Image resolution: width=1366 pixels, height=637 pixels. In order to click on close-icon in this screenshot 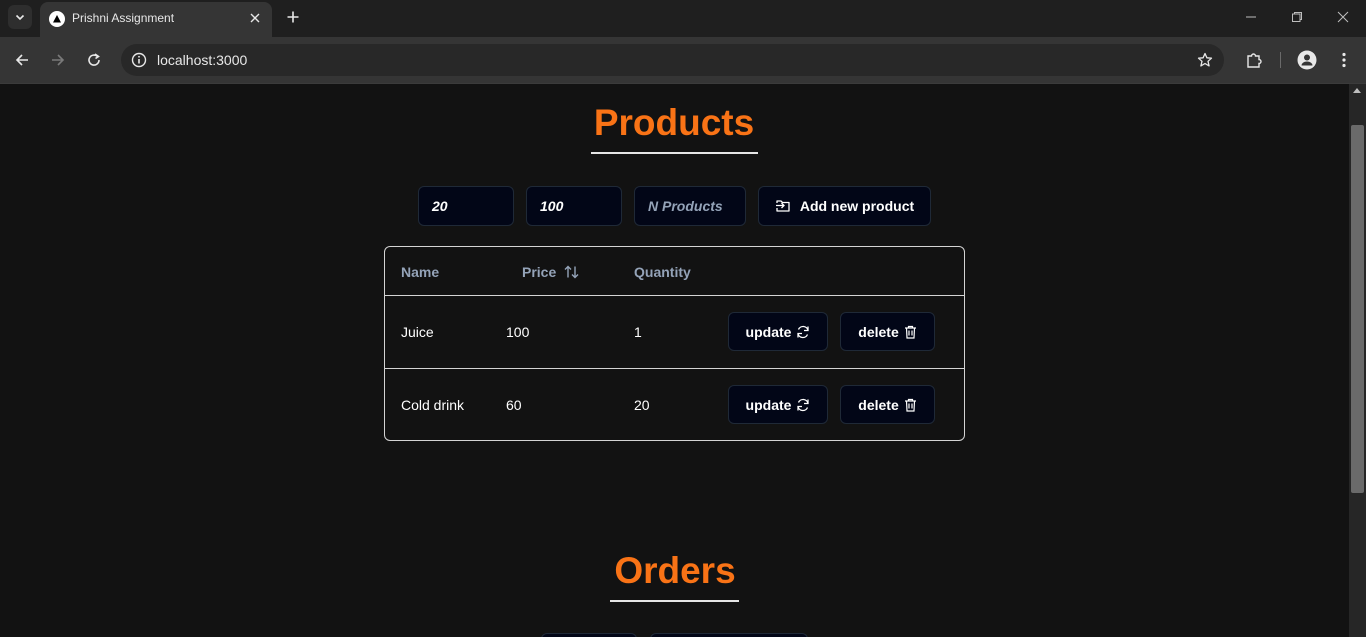, I will do `click(1343, 17)`.